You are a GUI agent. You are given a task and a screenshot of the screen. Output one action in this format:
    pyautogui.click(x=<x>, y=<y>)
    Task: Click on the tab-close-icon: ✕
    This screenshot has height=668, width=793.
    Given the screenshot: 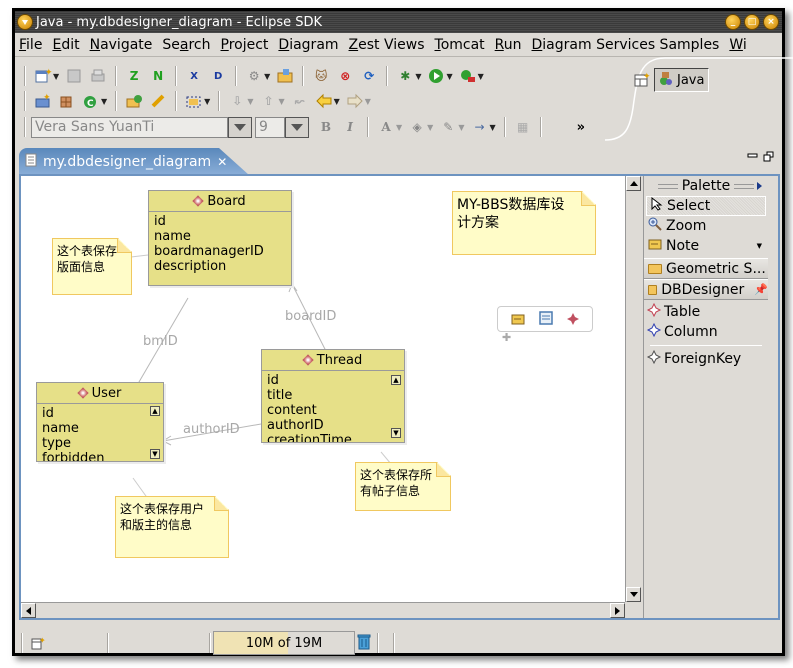 What is the action you would take?
    pyautogui.click(x=222, y=162)
    